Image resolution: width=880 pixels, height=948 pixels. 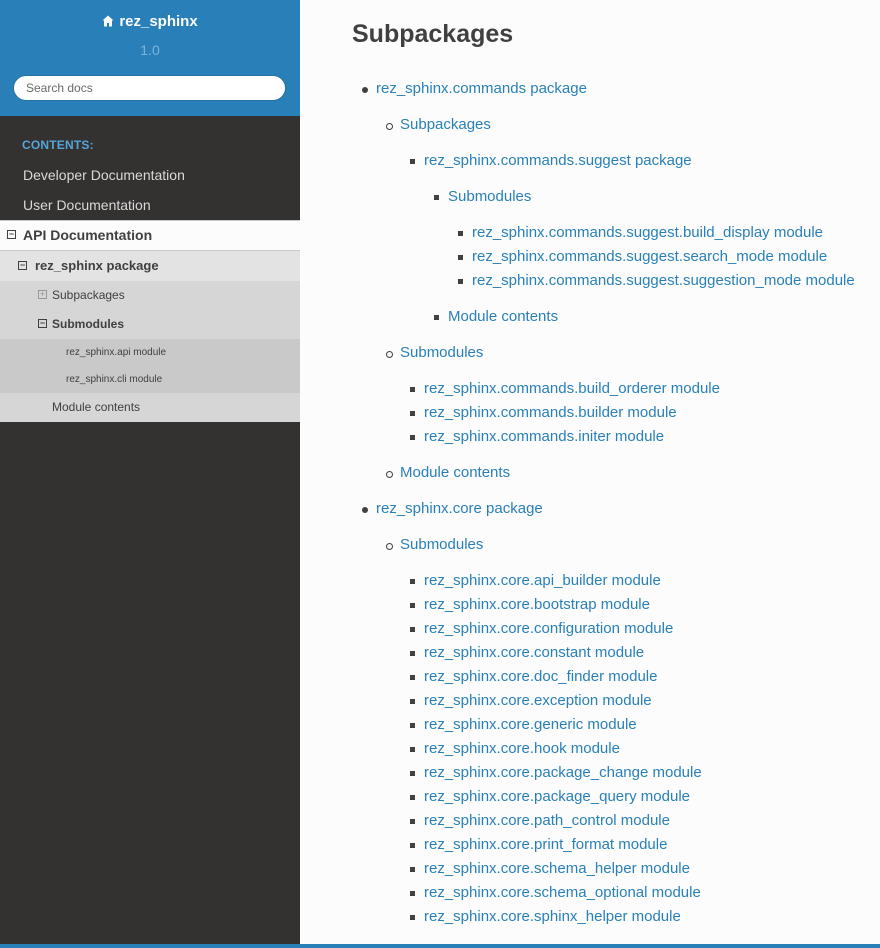 I want to click on toc-link: rez_sphinx.commands.suggest package, so click(x=558, y=161).